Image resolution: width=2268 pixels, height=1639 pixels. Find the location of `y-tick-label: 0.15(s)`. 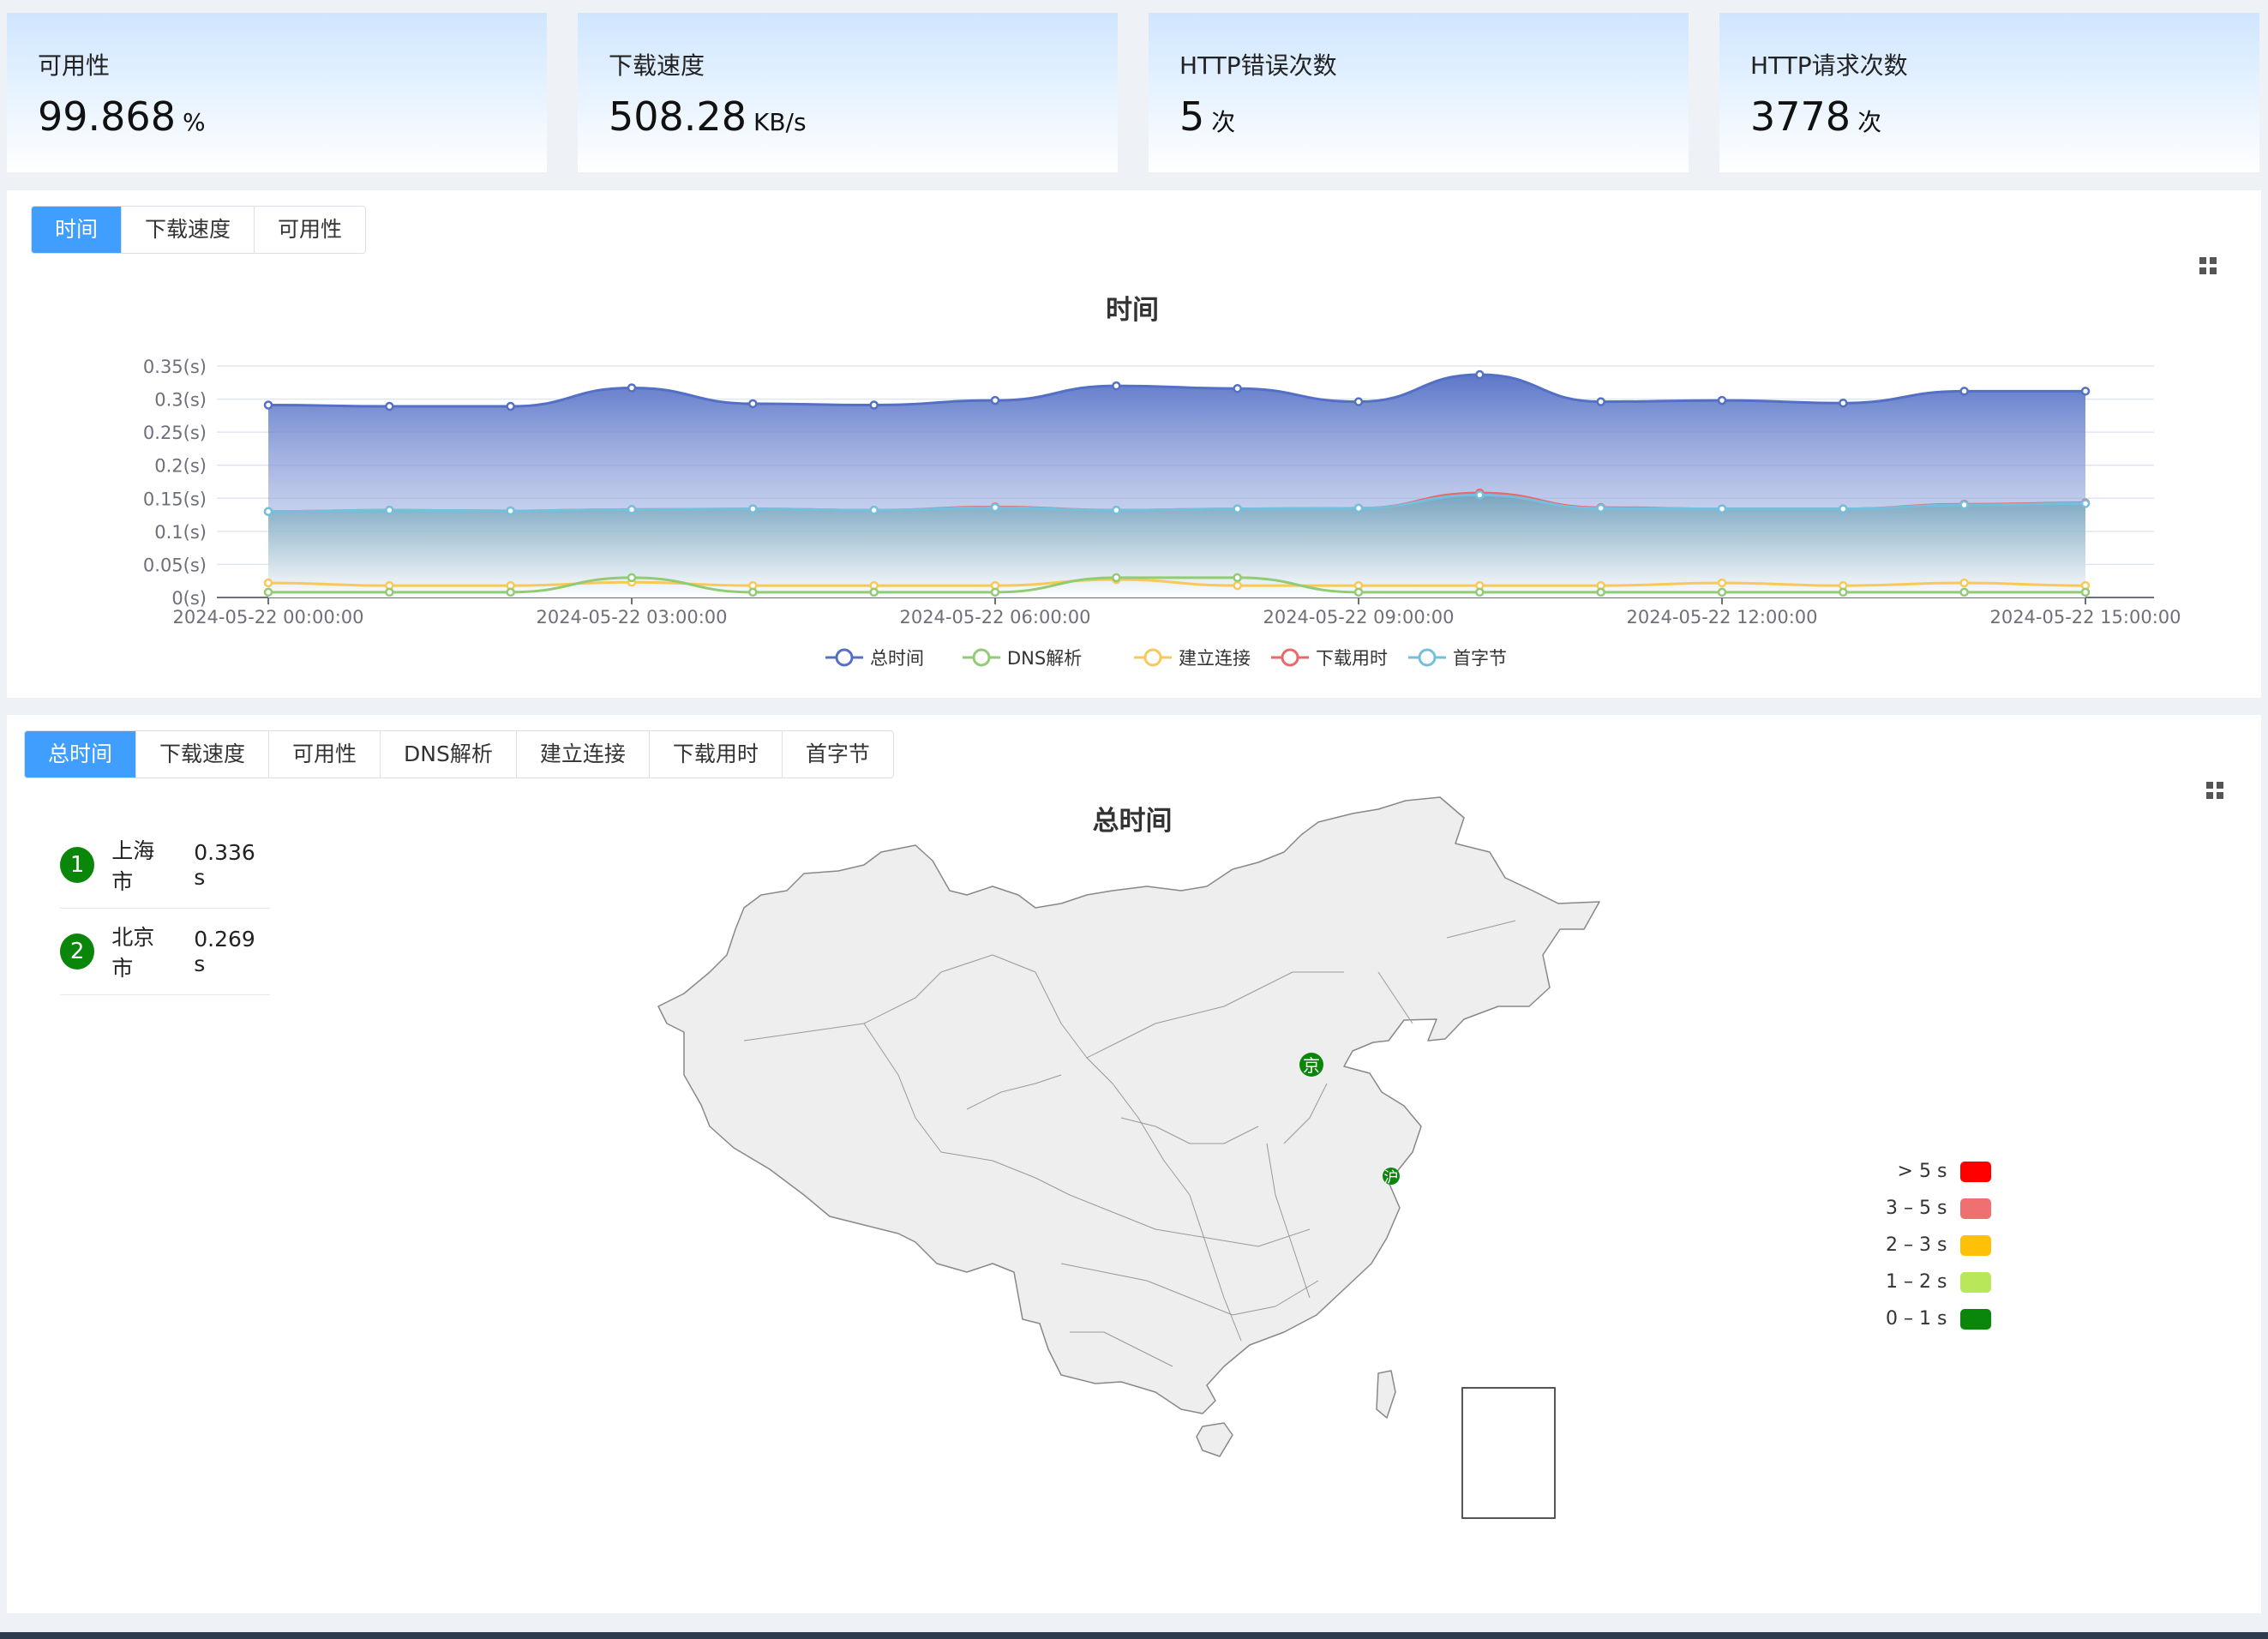

y-tick-label: 0.15(s) is located at coordinates (175, 499).